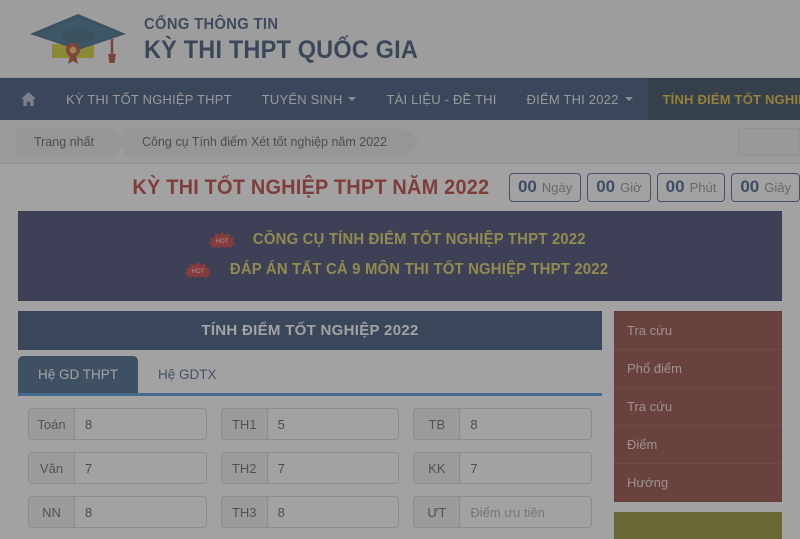 This screenshot has width=800, height=539. Describe the element at coordinates (211, 24) in the screenshot. I see `logo-line-1: CỔNG THÔNG TIN` at that location.